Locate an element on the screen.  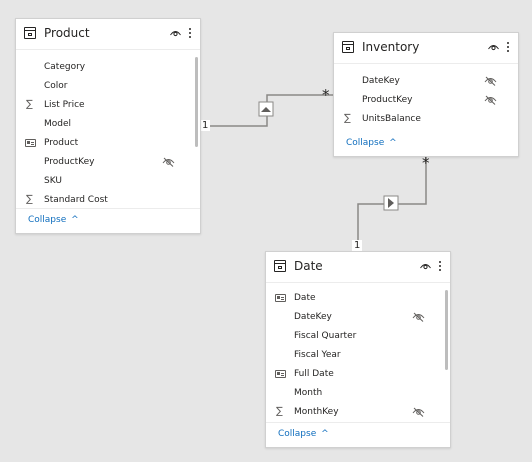
field-list-price: ∑ List Price is located at coordinates (108, 105).